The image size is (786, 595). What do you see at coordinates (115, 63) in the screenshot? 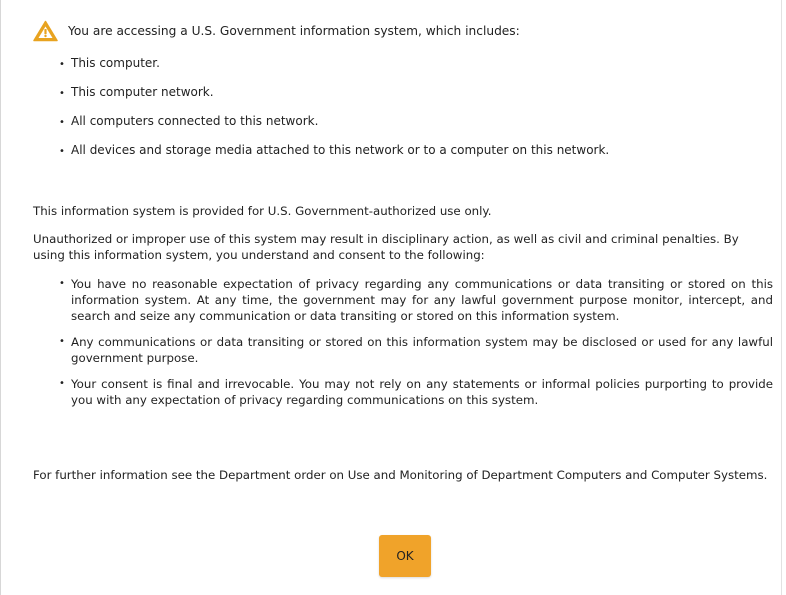
I see `list-item-text: This computer.` at bounding box center [115, 63].